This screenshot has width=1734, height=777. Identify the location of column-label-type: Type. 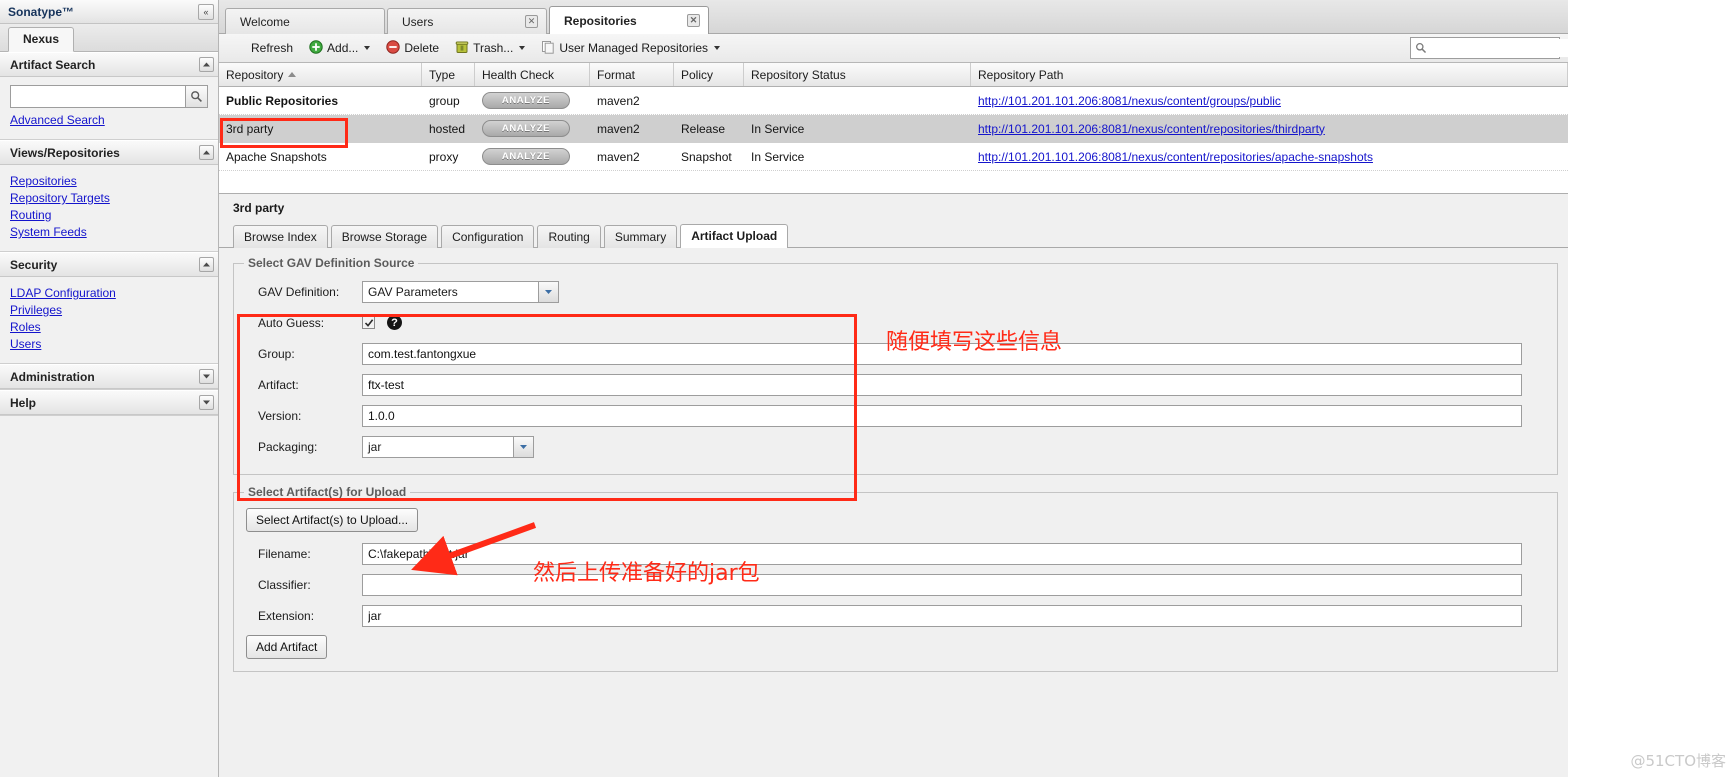
(442, 74).